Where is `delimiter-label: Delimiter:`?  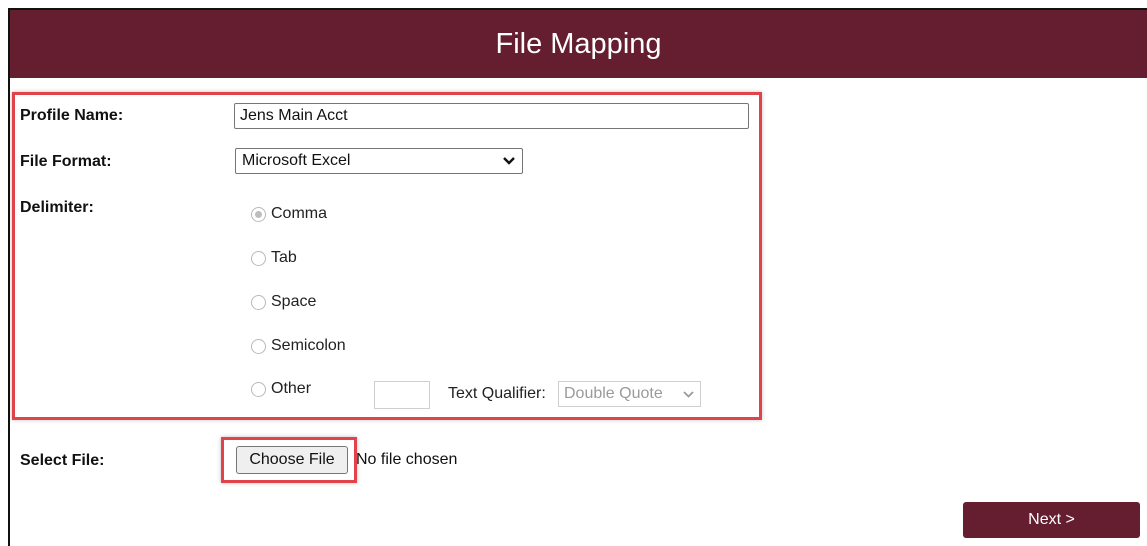
delimiter-label: Delimiter: is located at coordinates (57, 207).